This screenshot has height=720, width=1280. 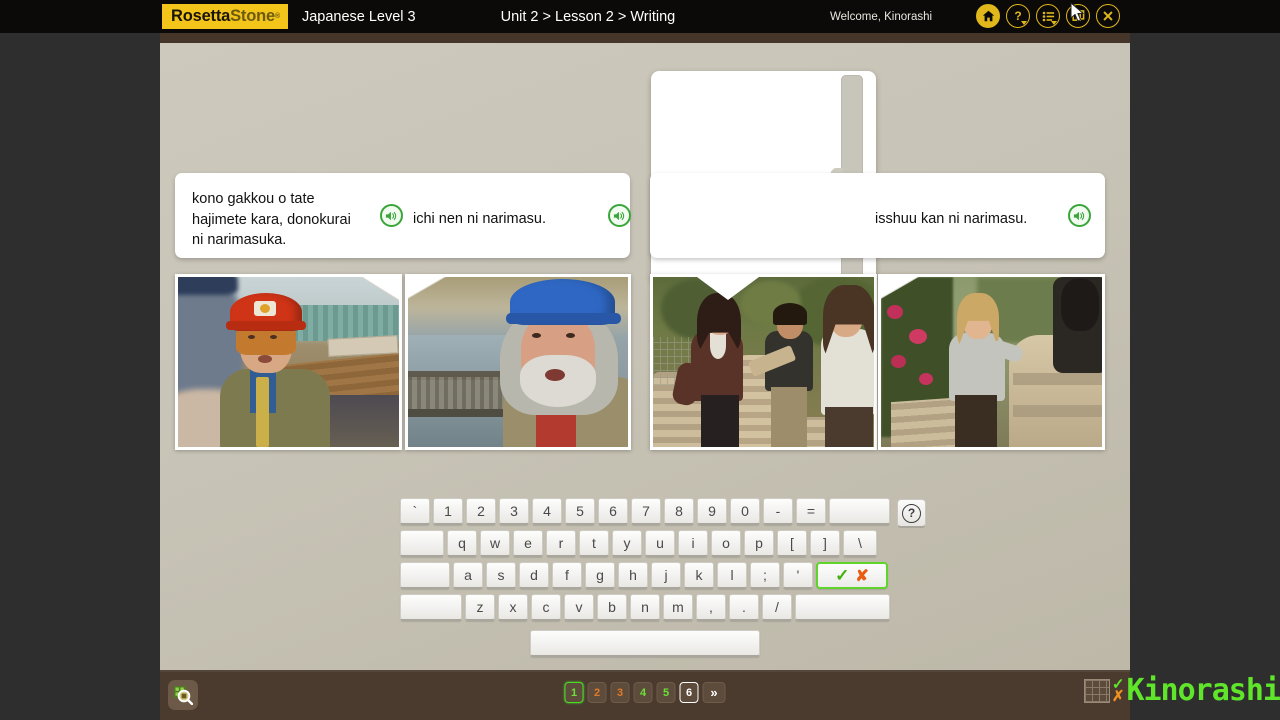 I want to click on key-b: b, so click(x=612, y=607).